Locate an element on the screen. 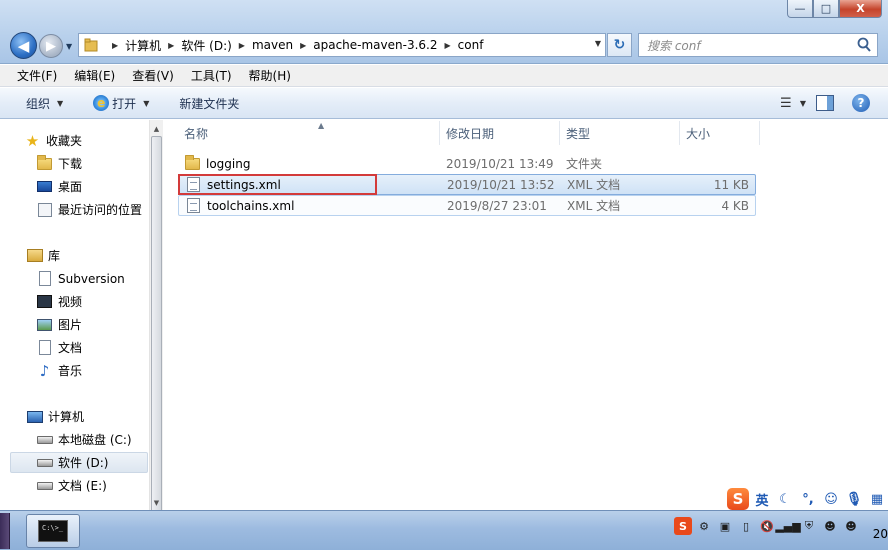  breadcrumb-computer: 计算机 is located at coordinates (143, 45).